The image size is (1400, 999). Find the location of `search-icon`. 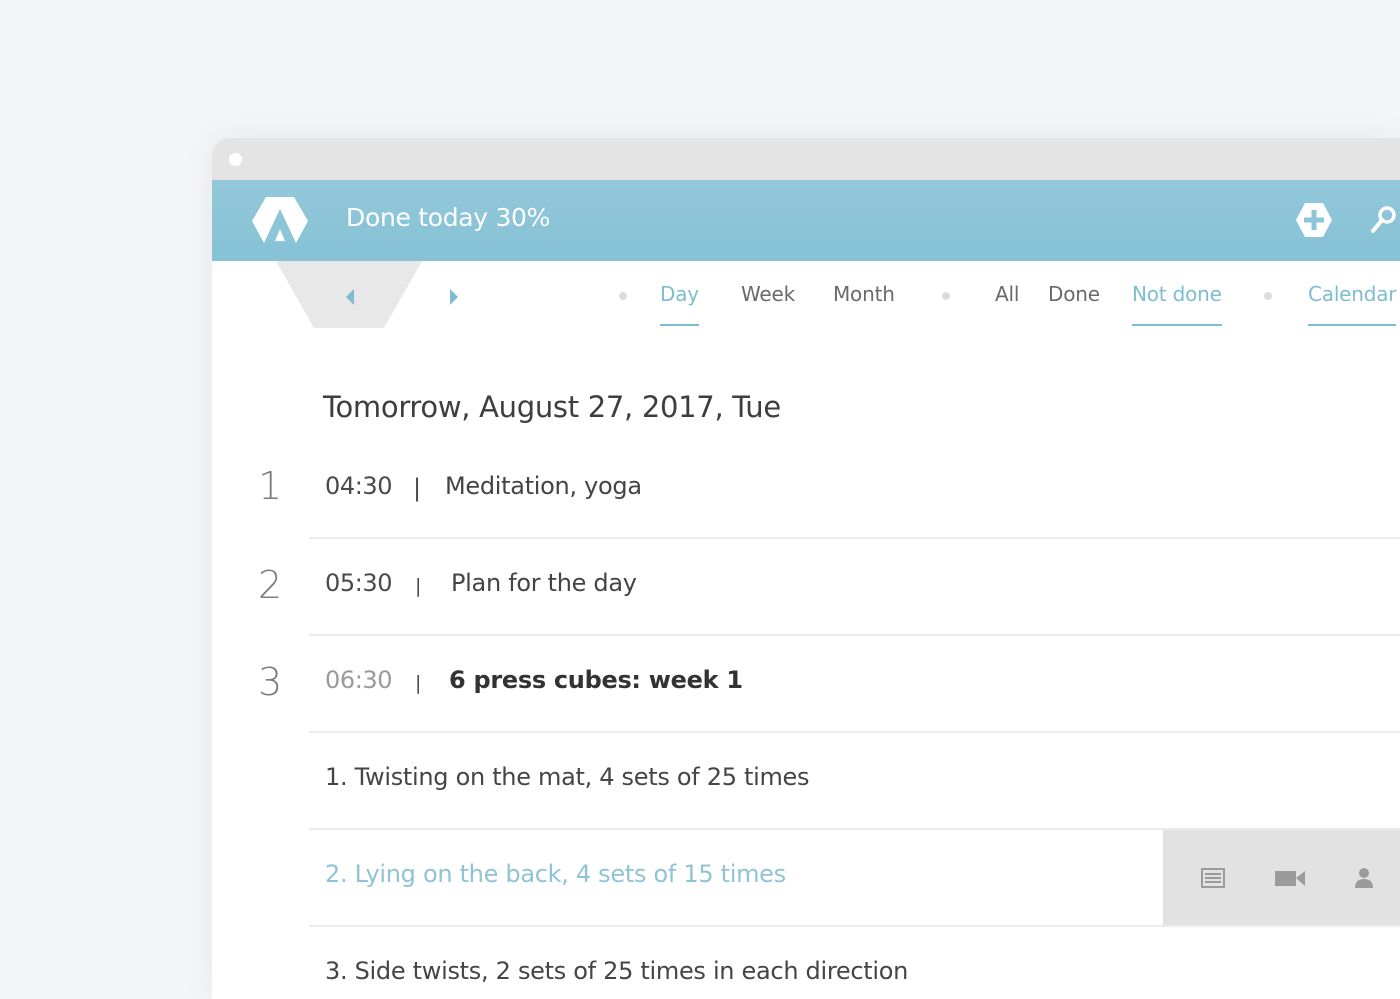

search-icon is located at coordinates (1383, 220).